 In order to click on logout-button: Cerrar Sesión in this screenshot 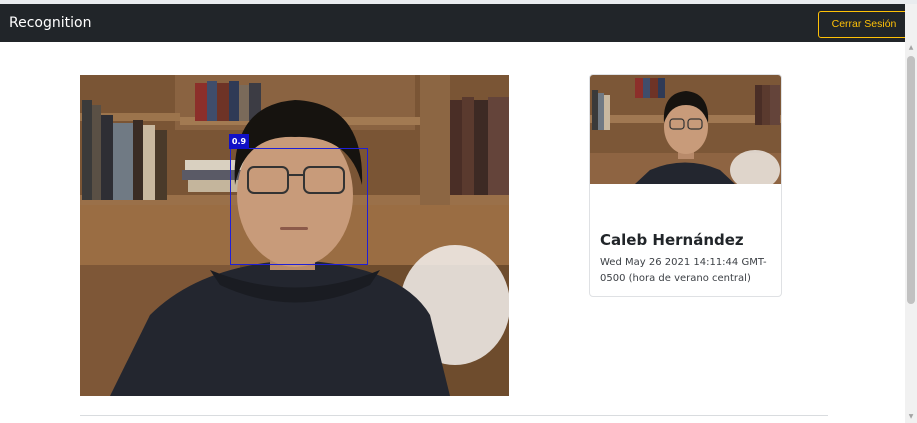, I will do `click(864, 24)`.